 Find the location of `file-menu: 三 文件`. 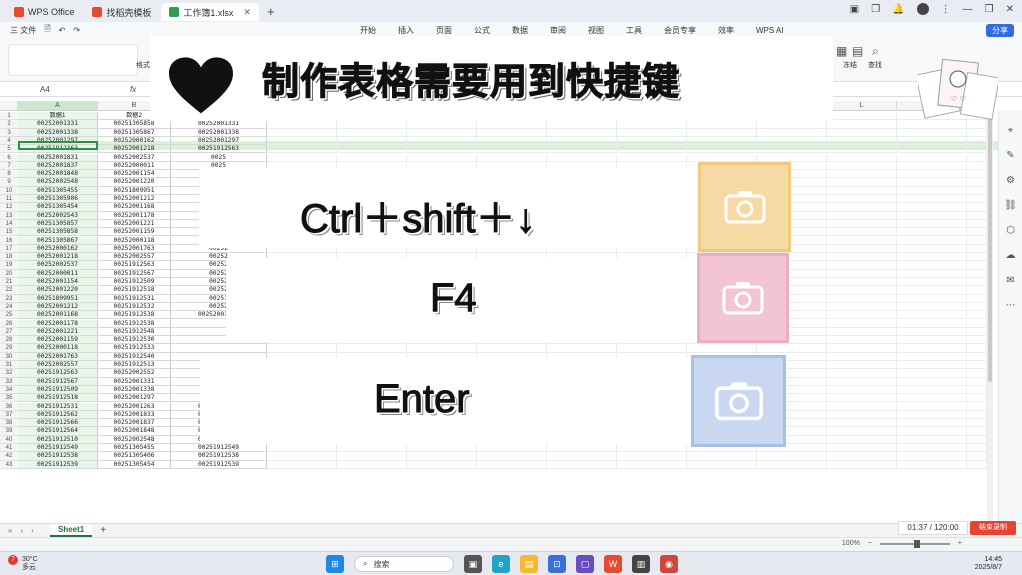

file-menu: 三 文件 is located at coordinates (23, 30).